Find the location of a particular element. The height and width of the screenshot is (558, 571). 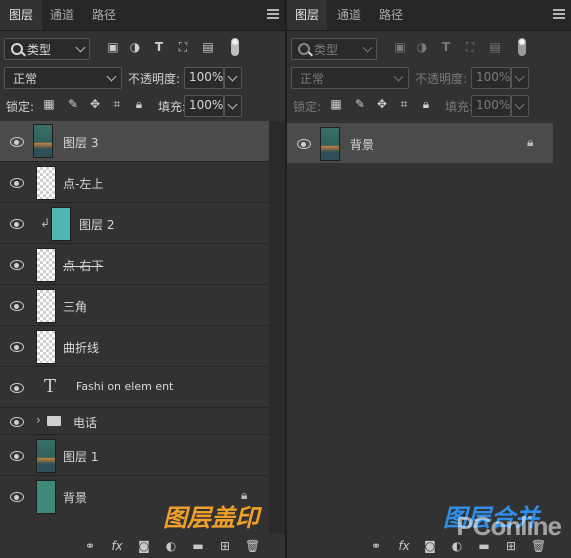

layer-row: 点-右下 is located at coordinates (134, 264).